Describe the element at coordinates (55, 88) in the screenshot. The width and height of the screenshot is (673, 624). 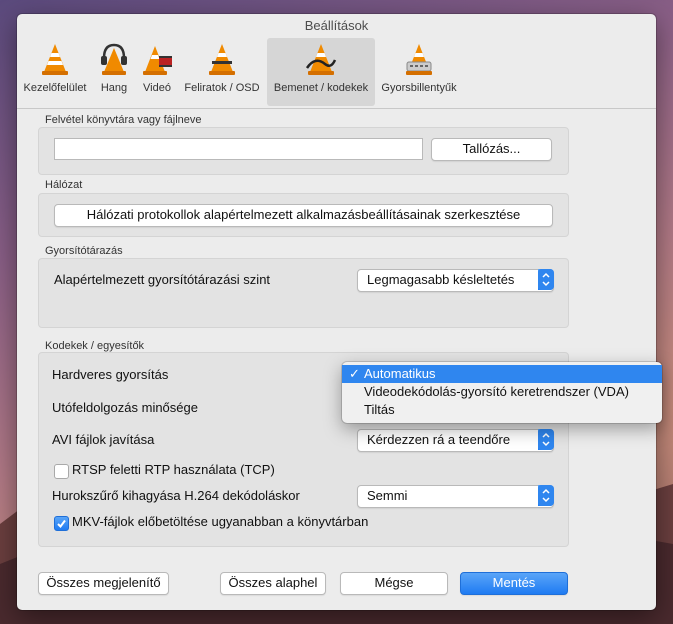
I see `tab-label: Kezelőfelület` at that location.